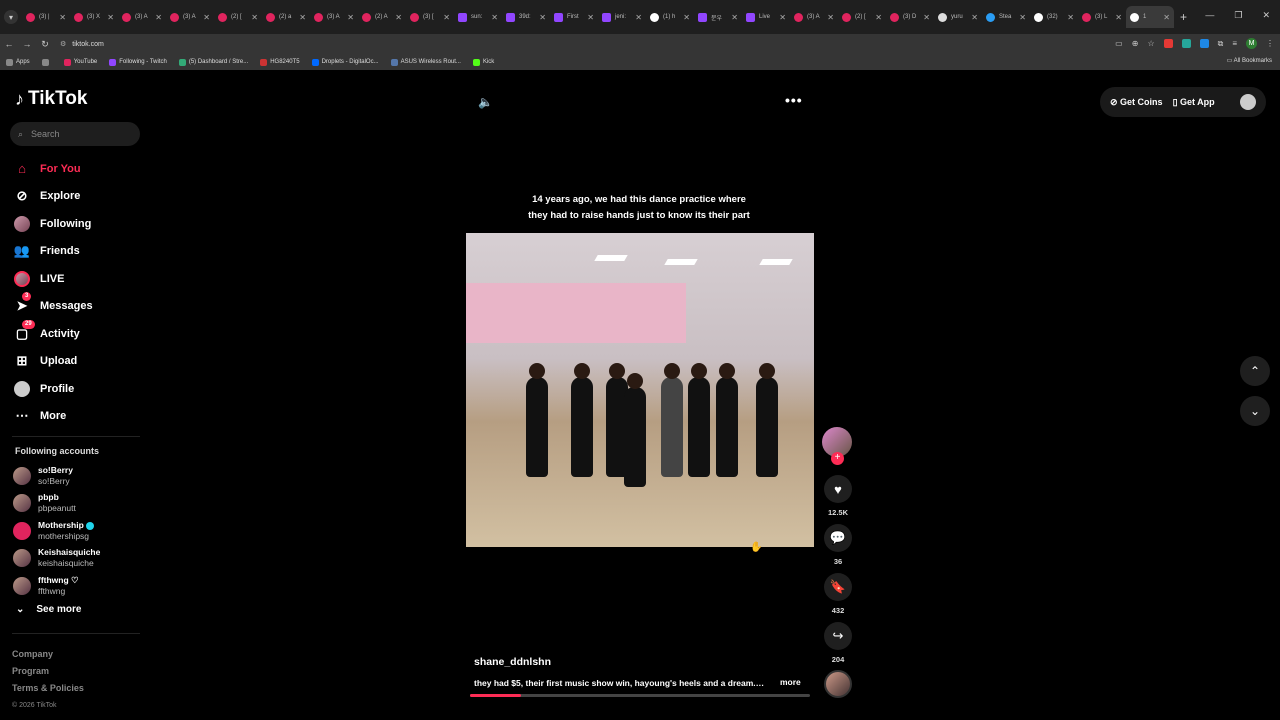 This screenshot has height=720, width=1280. What do you see at coordinates (79, 169) in the screenshot?
I see `sidebar-item-for-you: ⌂ For You` at bounding box center [79, 169].